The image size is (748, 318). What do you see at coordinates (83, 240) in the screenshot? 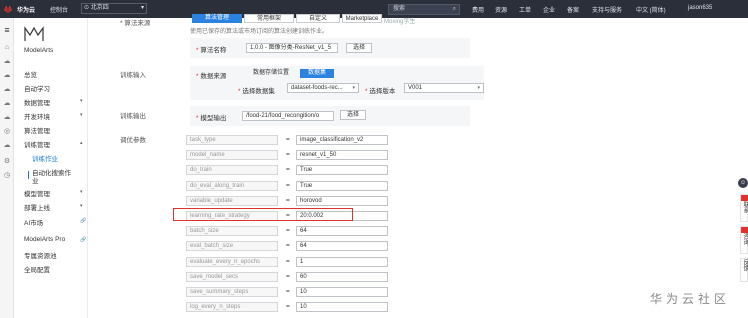
I see `external-link-icon: 🔗` at bounding box center [83, 240].